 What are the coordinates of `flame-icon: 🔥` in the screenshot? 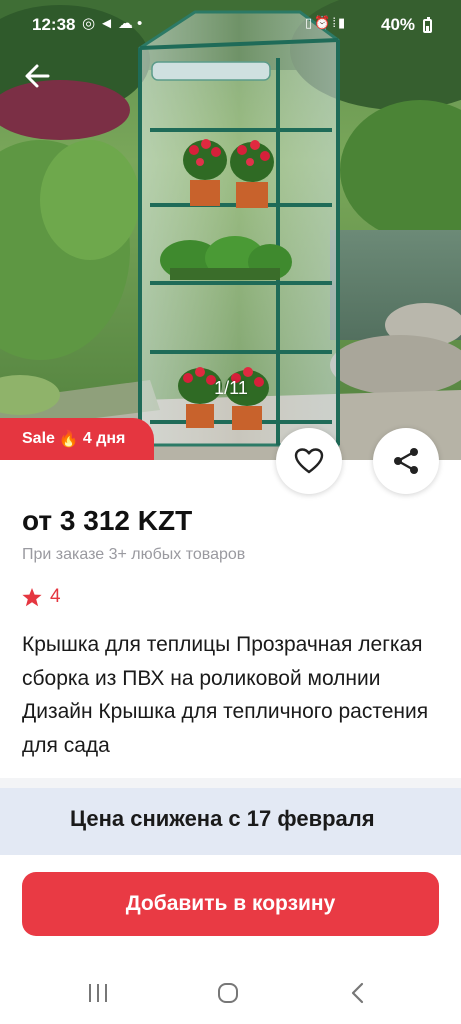 It's located at (68, 439).